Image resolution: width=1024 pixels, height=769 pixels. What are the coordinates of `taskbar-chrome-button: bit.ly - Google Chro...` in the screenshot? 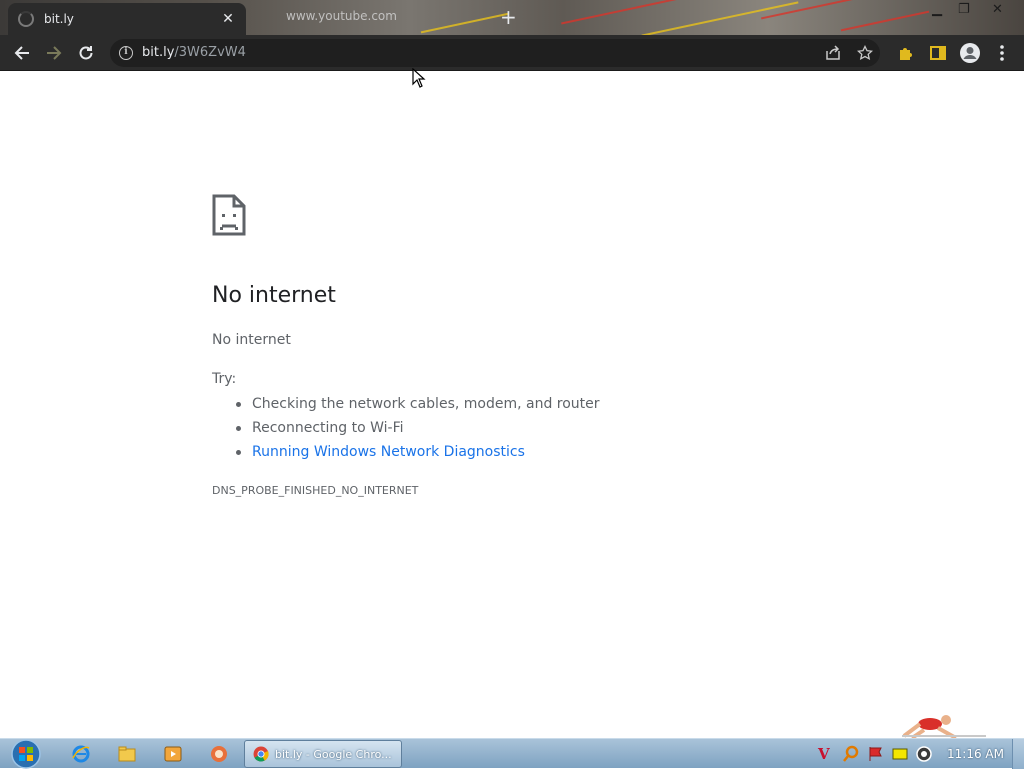 It's located at (323, 754).